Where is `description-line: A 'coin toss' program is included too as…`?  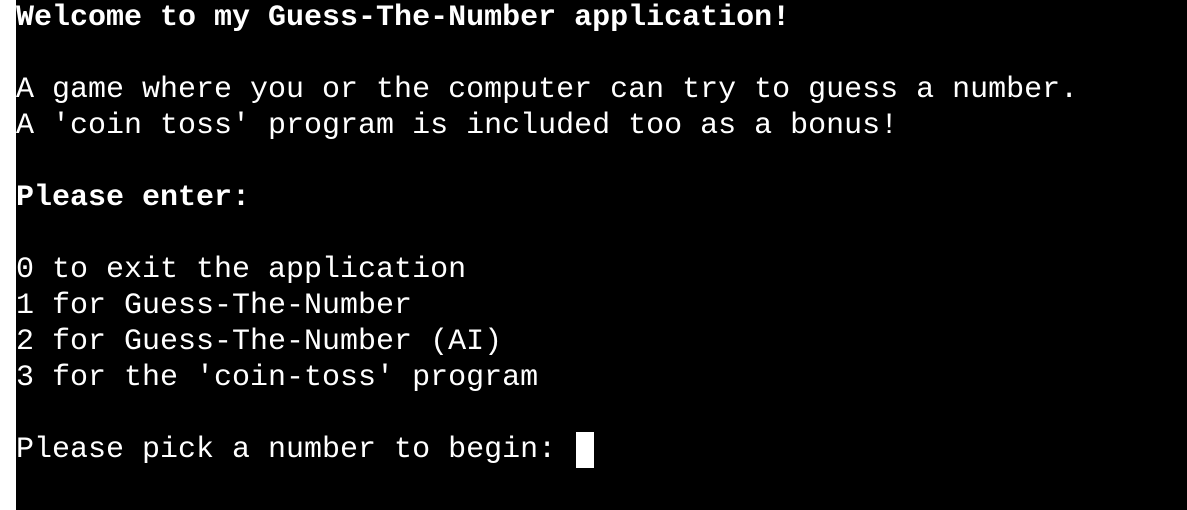 description-line: A 'coin toss' program is included too as… is located at coordinates (457, 126).